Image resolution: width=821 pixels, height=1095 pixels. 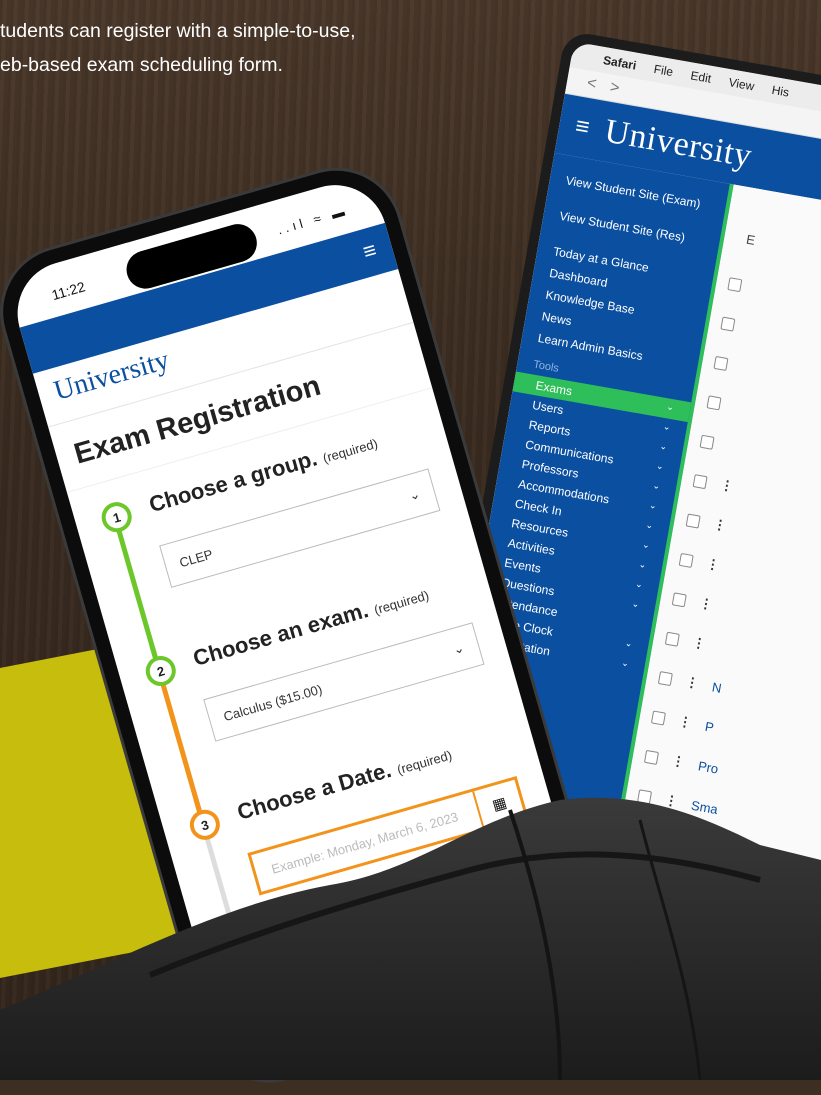 What do you see at coordinates (751, 239) in the screenshot?
I see `table-header: E` at bounding box center [751, 239].